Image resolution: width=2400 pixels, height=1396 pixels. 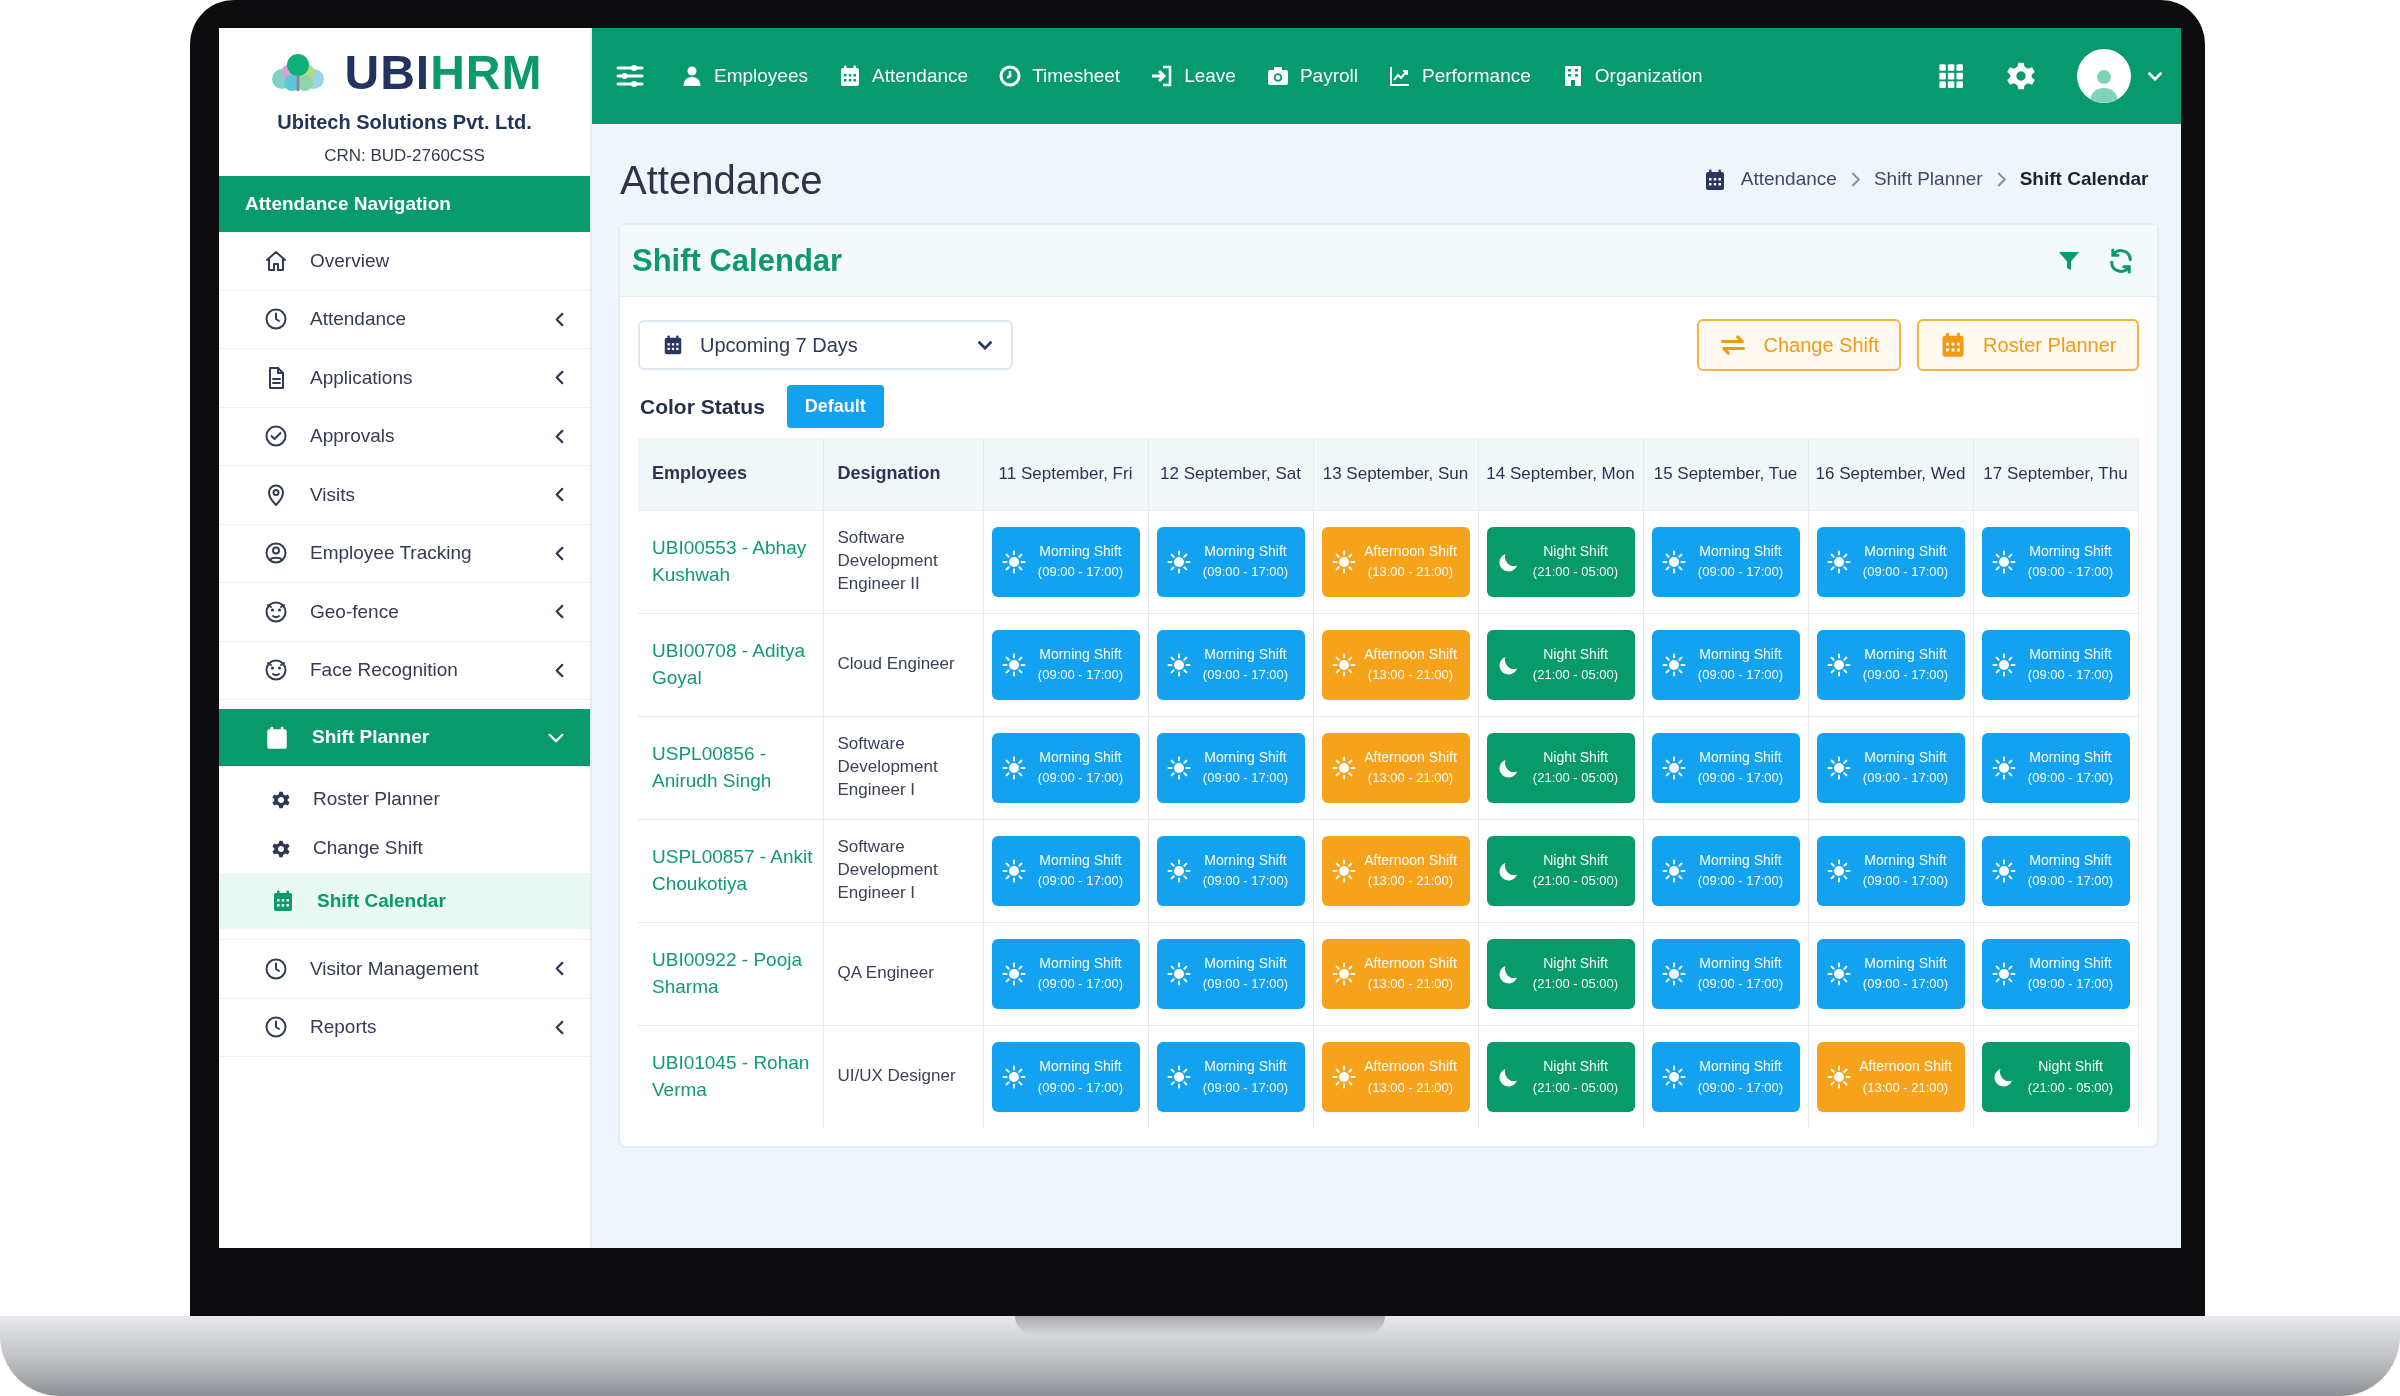 I want to click on nav-link: Payroll, so click(x=1311, y=76).